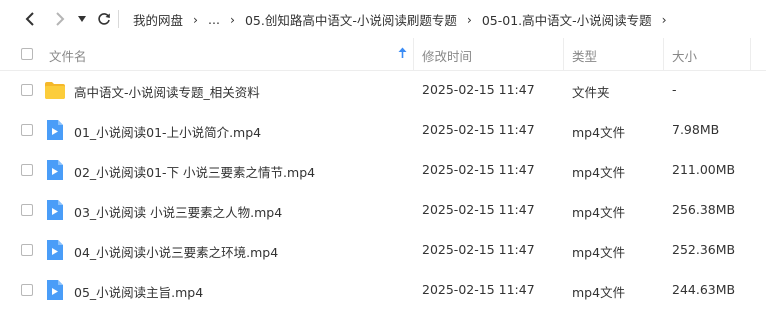 The width and height of the screenshot is (766, 325). I want to click on breadcrumb-item-parent: 05.创知路高中语文-小说阅读刷题专题, so click(351, 19).